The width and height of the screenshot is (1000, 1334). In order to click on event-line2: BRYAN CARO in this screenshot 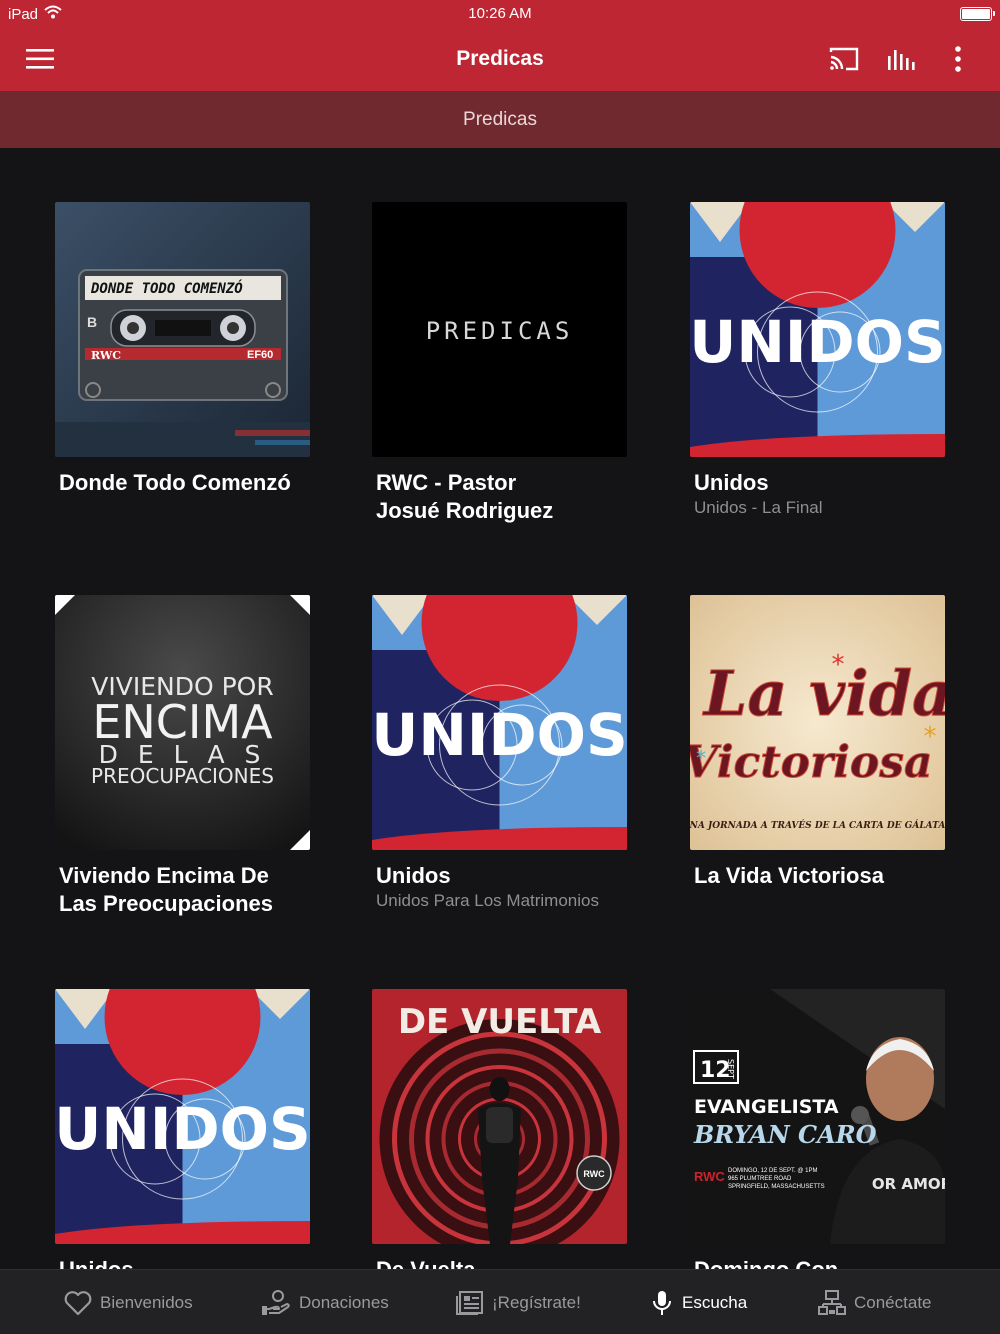, I will do `click(785, 1134)`.